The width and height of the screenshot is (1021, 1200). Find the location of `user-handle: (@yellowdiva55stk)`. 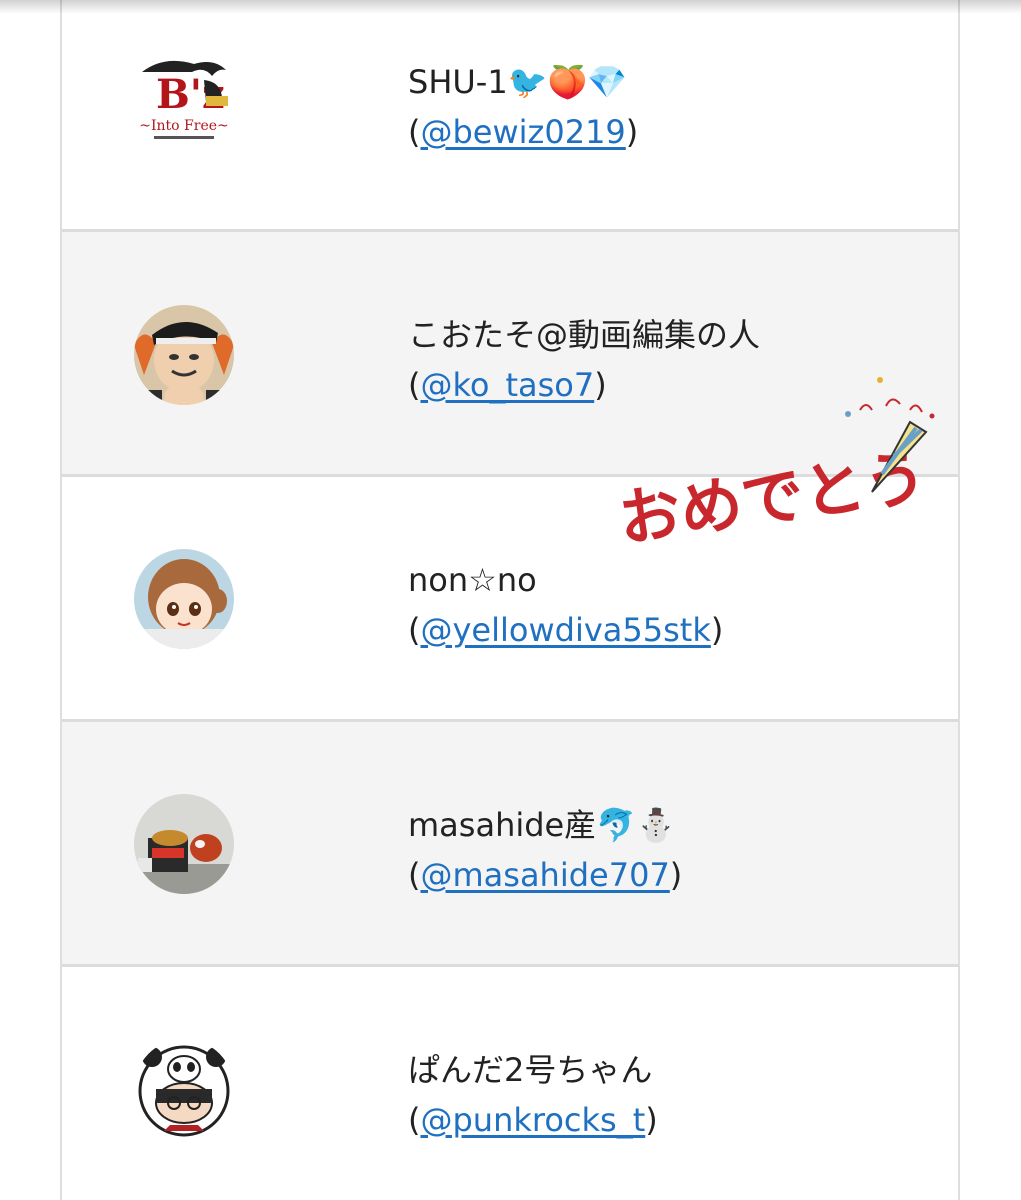

user-handle: (@yellowdiva55stk) is located at coordinates (566, 630).